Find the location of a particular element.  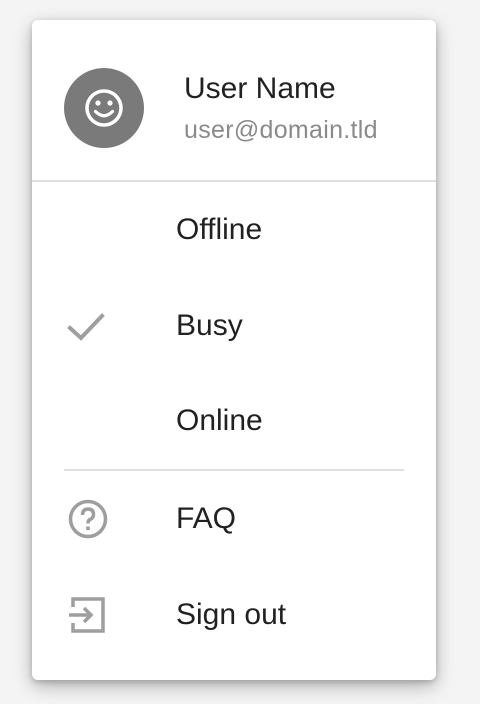

sign-out-label: Sign out is located at coordinates (231, 614).